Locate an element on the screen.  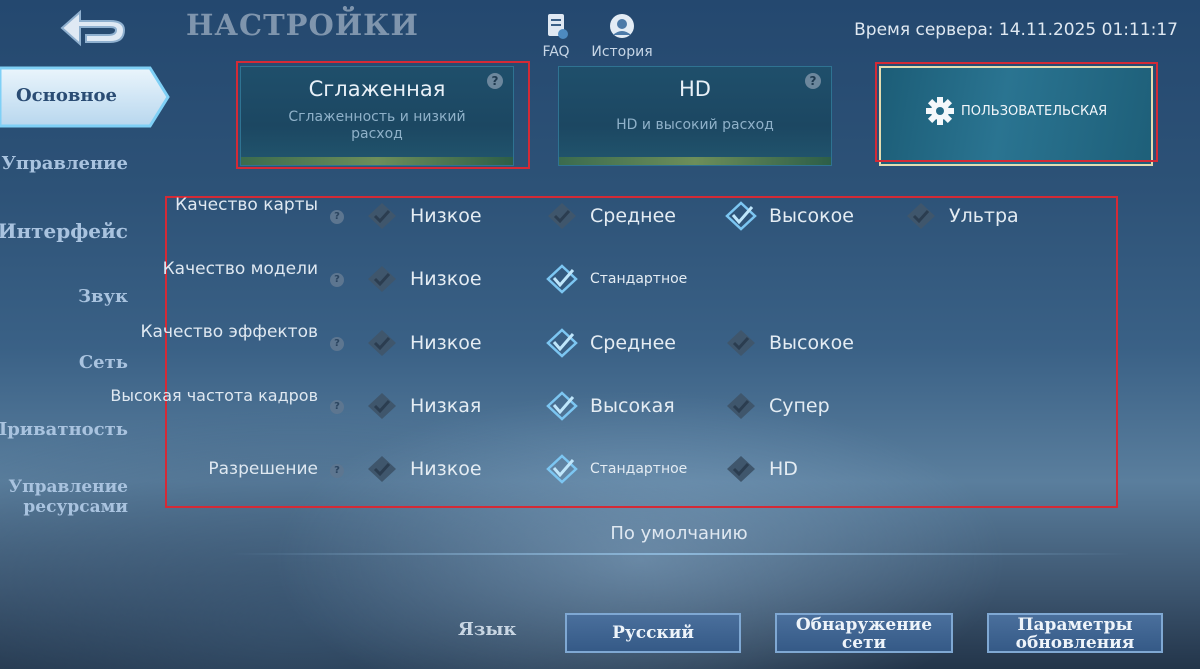
option-fps-high: Высокая is located at coordinates (616, 406).